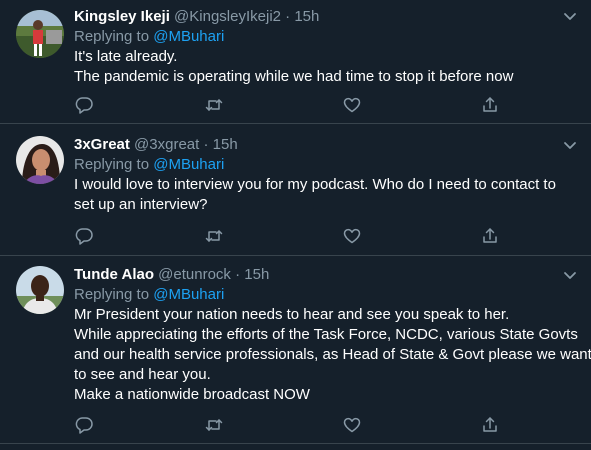 This screenshot has width=591, height=450. Describe the element at coordinates (114, 274) in the screenshot. I see `display-name: Tunde Alao` at that location.